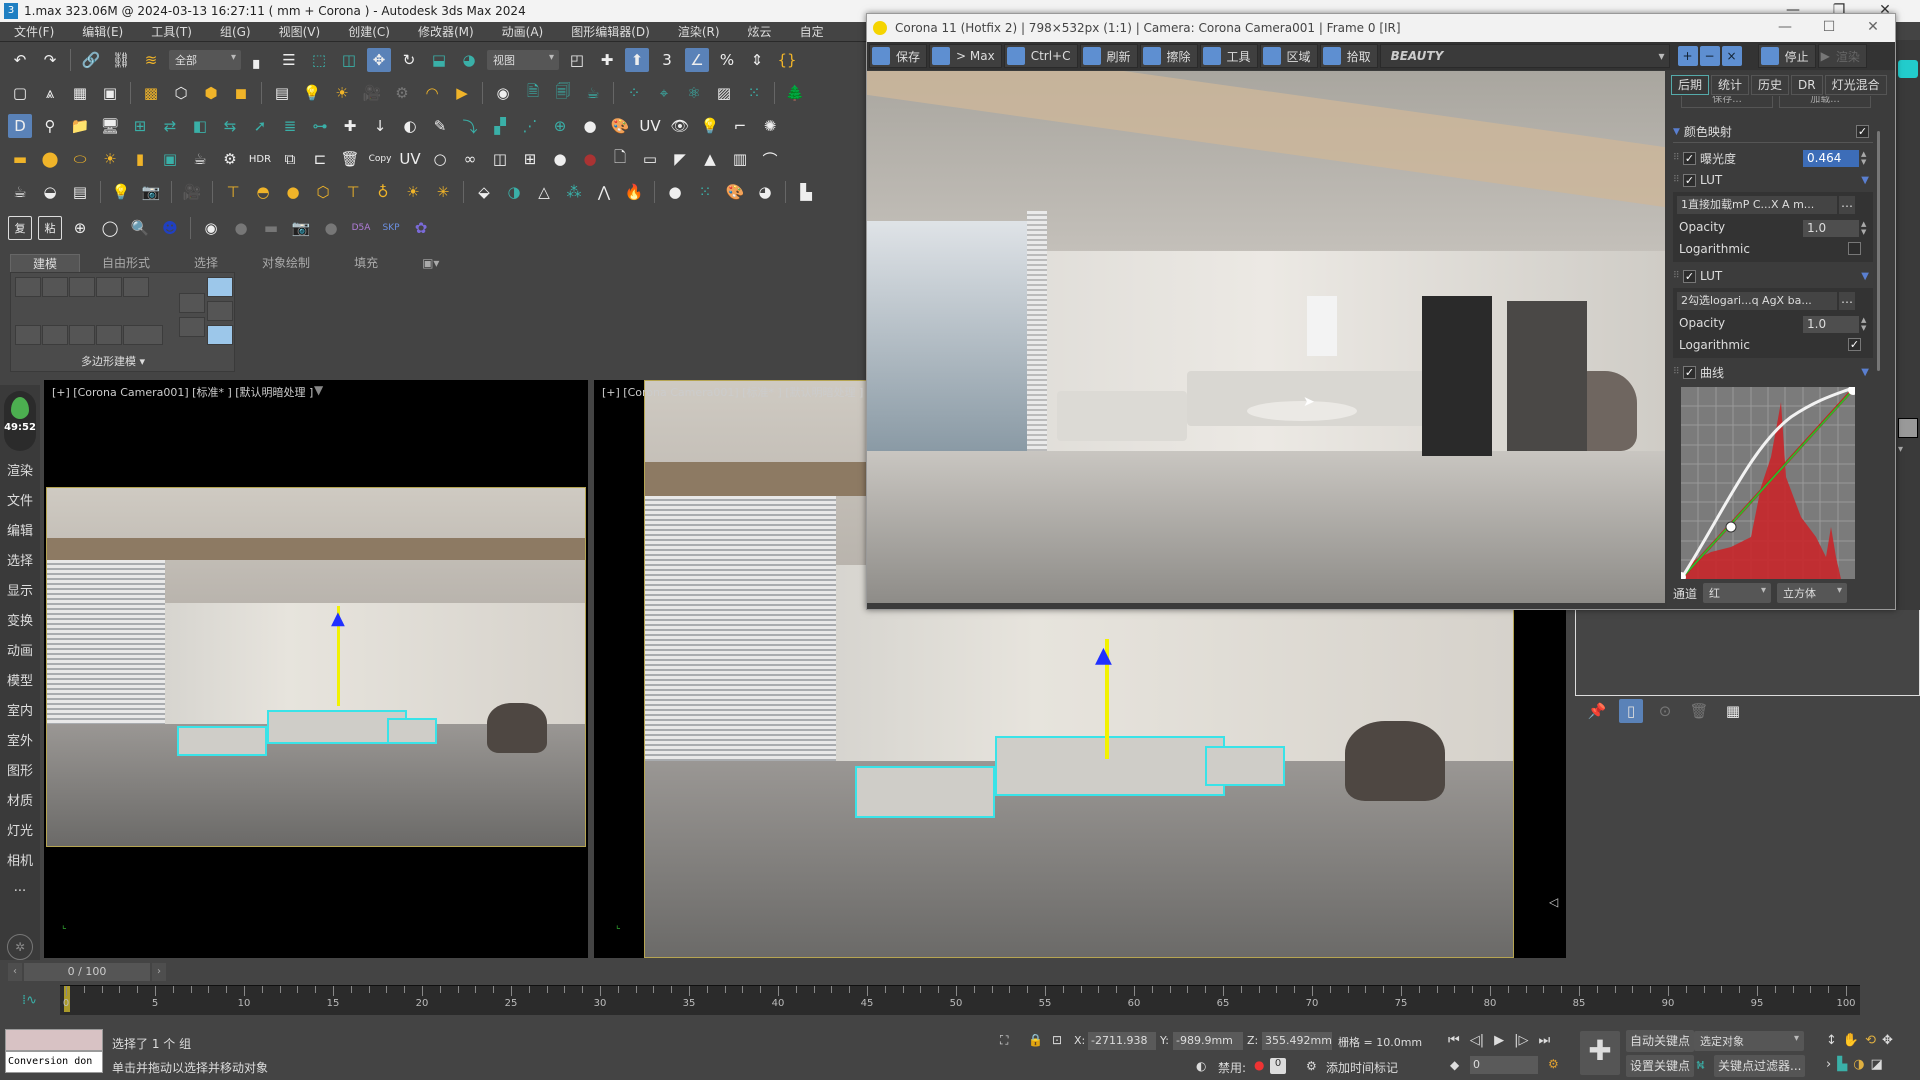 The height and width of the screenshot is (1080, 1920). I want to click on trash-icon: 🗑, so click(350, 159).